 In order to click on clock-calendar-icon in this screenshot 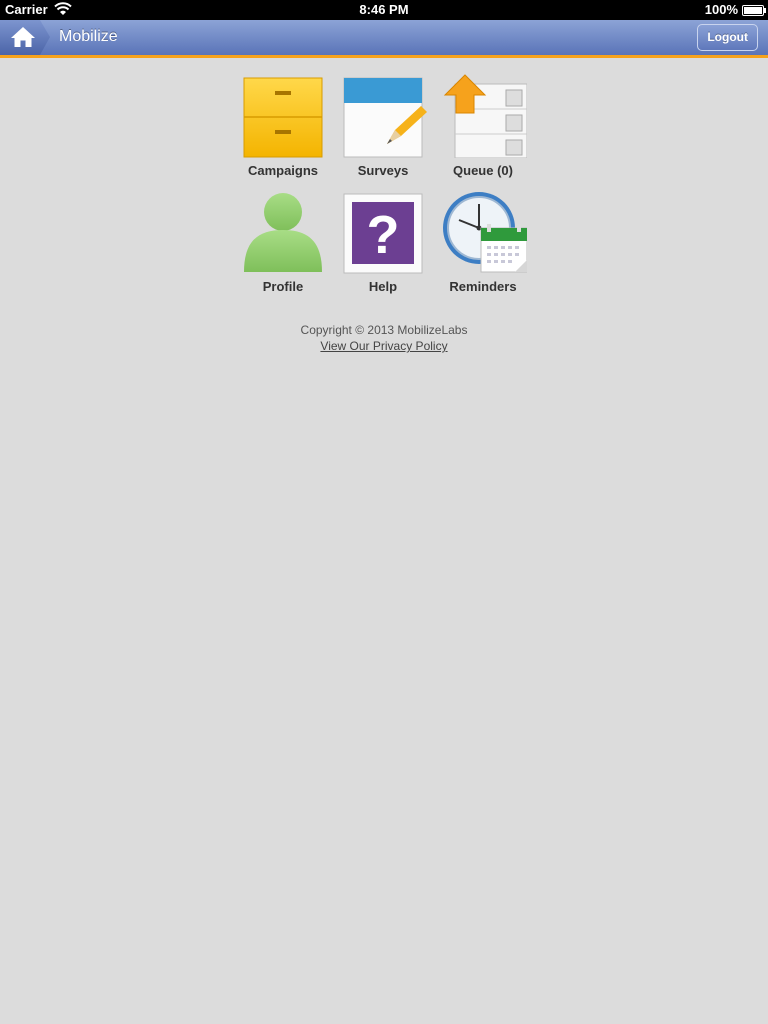, I will do `click(485, 232)`.